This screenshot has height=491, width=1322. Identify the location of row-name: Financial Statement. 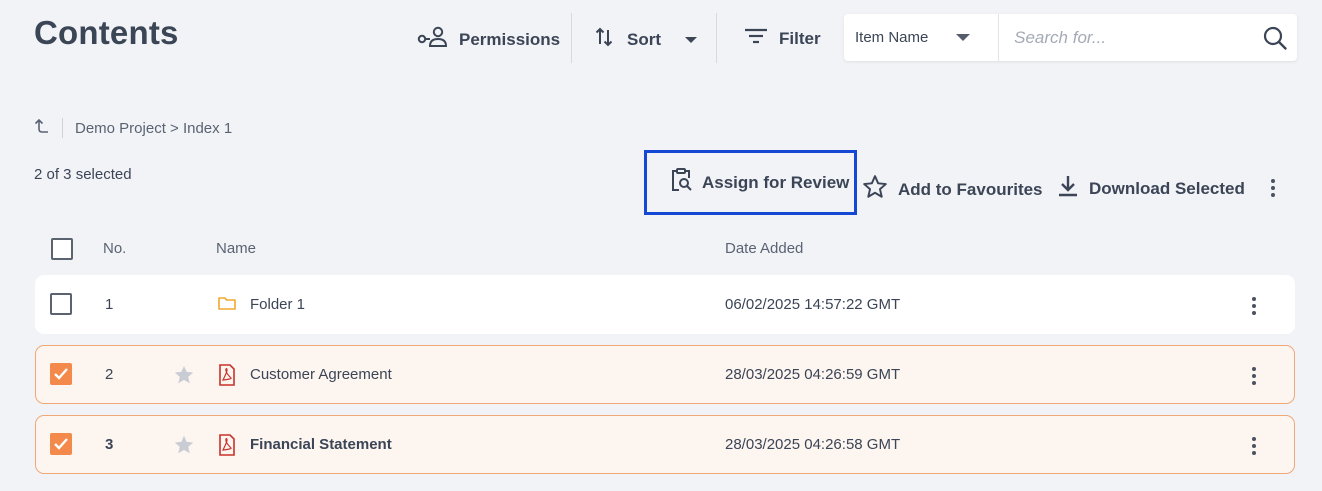
(321, 444).